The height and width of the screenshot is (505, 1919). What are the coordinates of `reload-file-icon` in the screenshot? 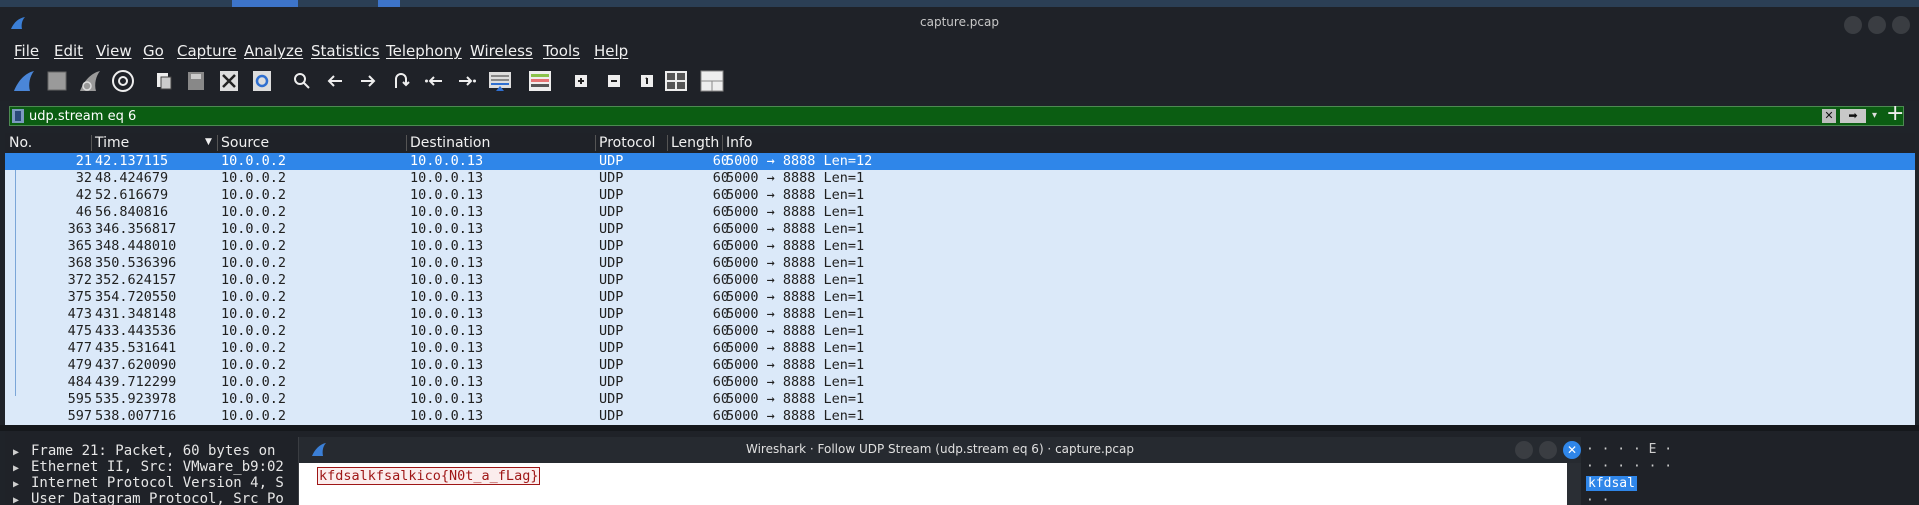 It's located at (262, 81).